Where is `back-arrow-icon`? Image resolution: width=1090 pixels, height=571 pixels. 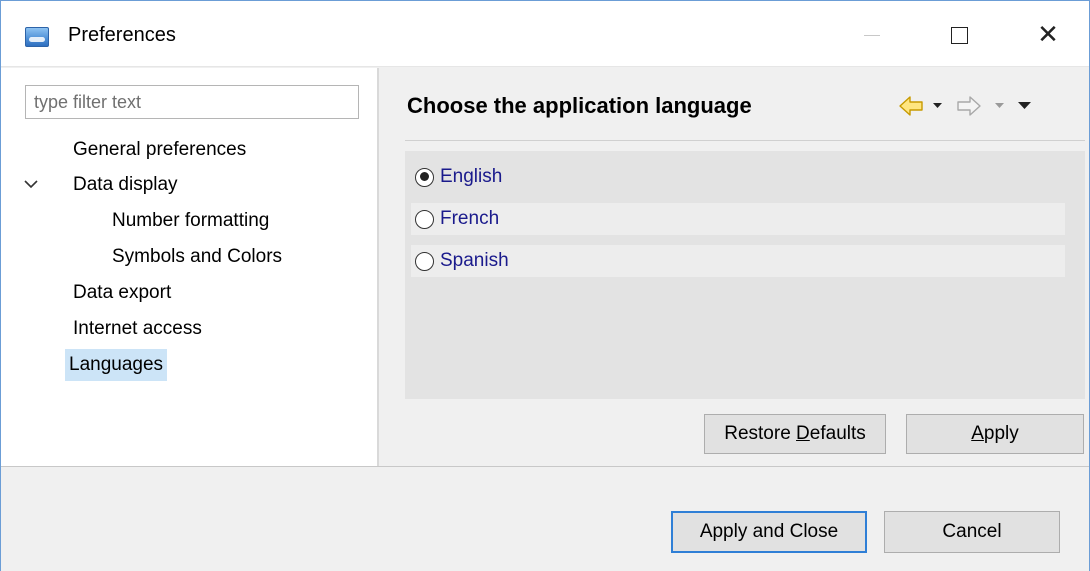 back-arrow-icon is located at coordinates (911, 106).